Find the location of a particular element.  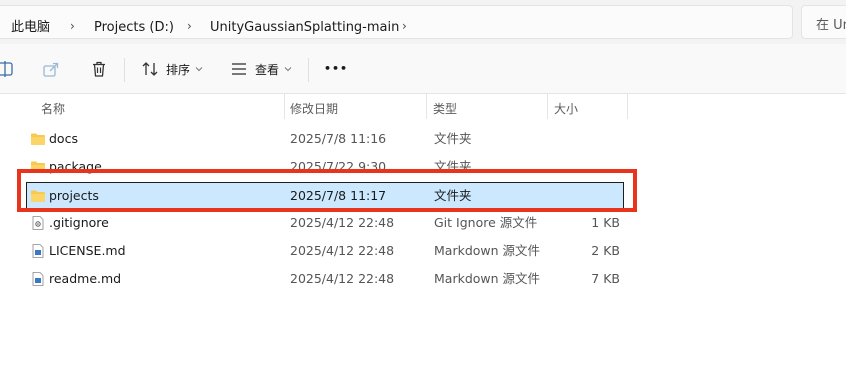

rename-icon is located at coordinates (7, 69).